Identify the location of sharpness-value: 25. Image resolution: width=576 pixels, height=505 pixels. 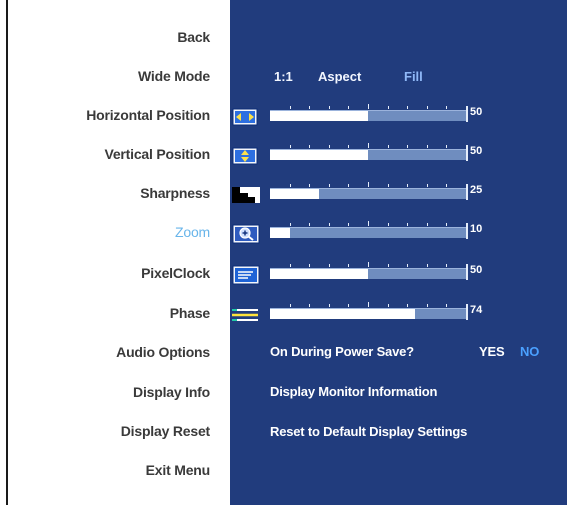
(476, 190).